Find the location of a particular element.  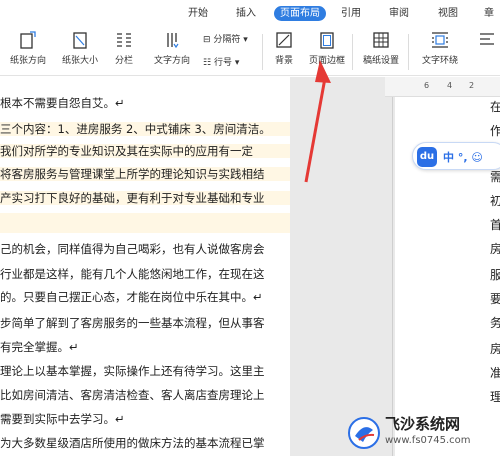

watermark-url: www.fs0745.com is located at coordinates (428, 440).